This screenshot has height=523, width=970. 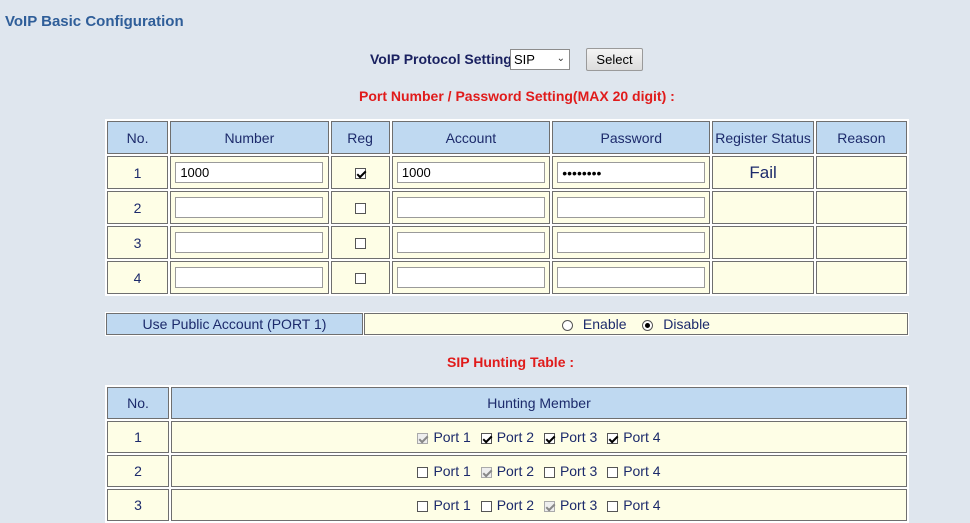 What do you see at coordinates (360, 137) in the screenshot?
I see `header-reg: Reg` at bounding box center [360, 137].